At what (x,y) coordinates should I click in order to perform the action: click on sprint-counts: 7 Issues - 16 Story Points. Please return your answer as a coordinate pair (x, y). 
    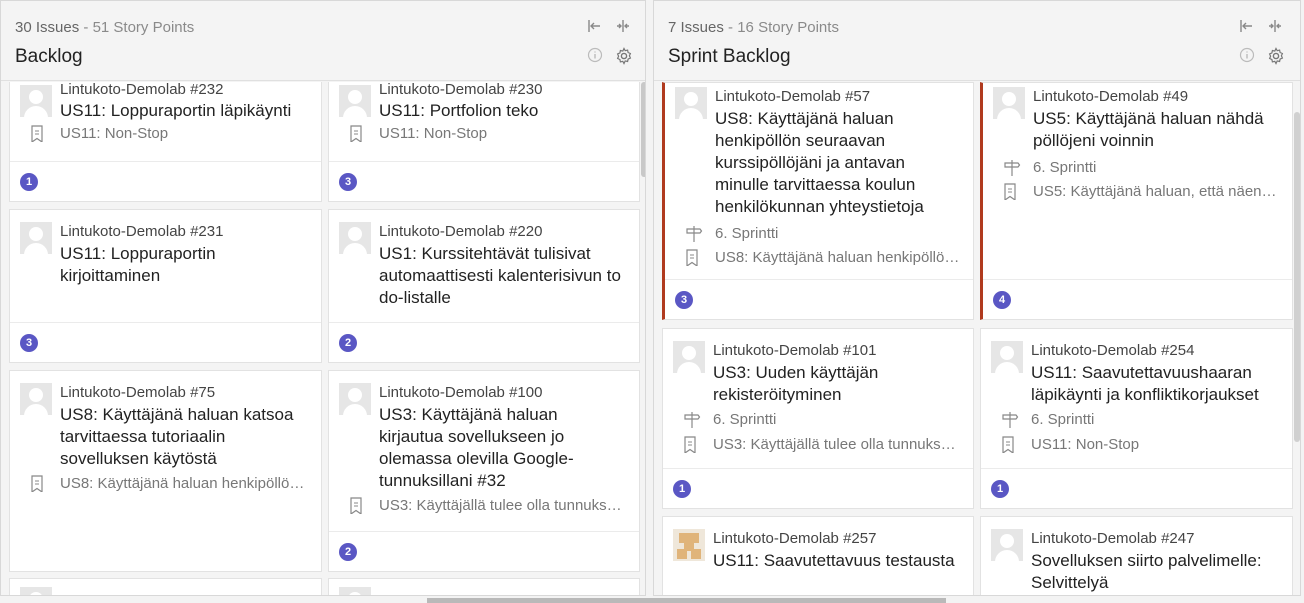
    Looking at the image, I should click on (753, 27).